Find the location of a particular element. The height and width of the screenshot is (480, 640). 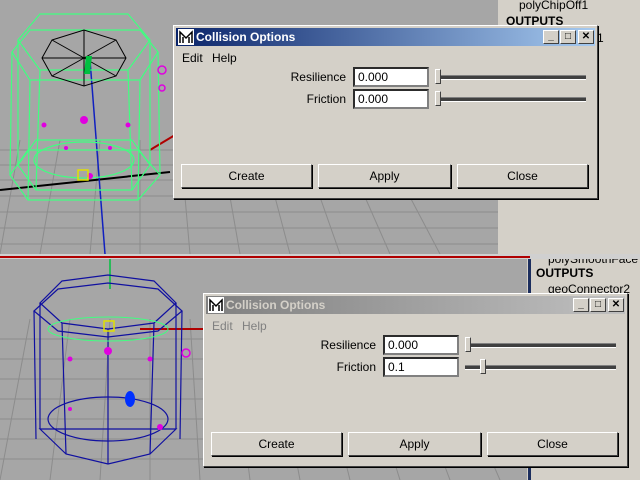

node-name: polyChipOff1 is located at coordinates (553, 6).